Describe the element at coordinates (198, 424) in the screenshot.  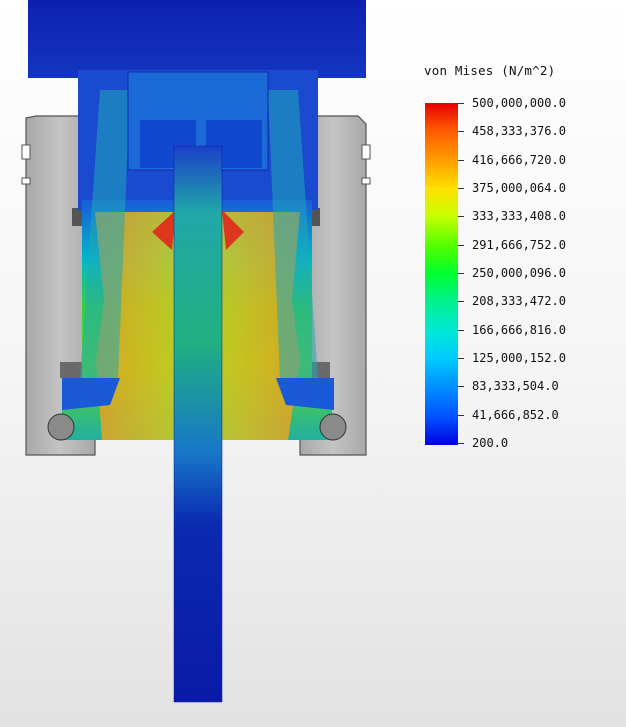
I see `center-pin` at that location.